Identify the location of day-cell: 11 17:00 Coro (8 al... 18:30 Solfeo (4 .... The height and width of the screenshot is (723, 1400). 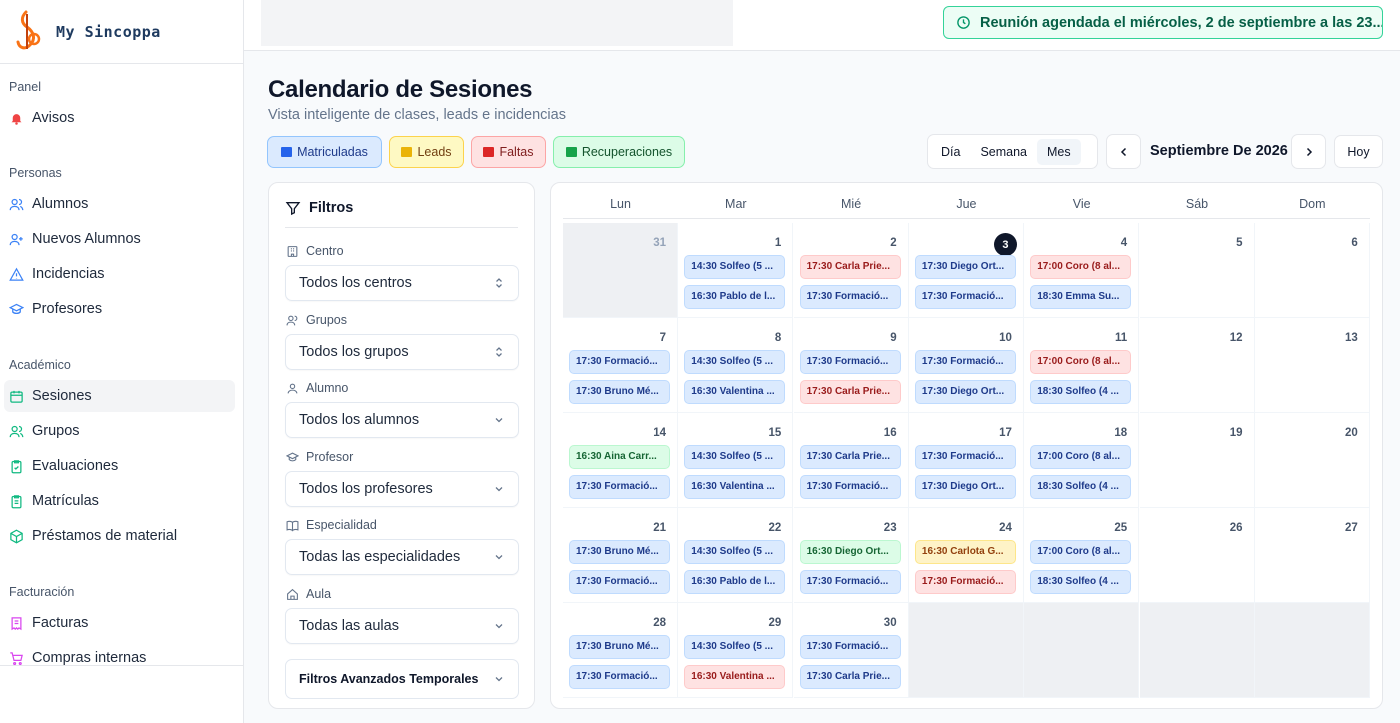
(1082, 365).